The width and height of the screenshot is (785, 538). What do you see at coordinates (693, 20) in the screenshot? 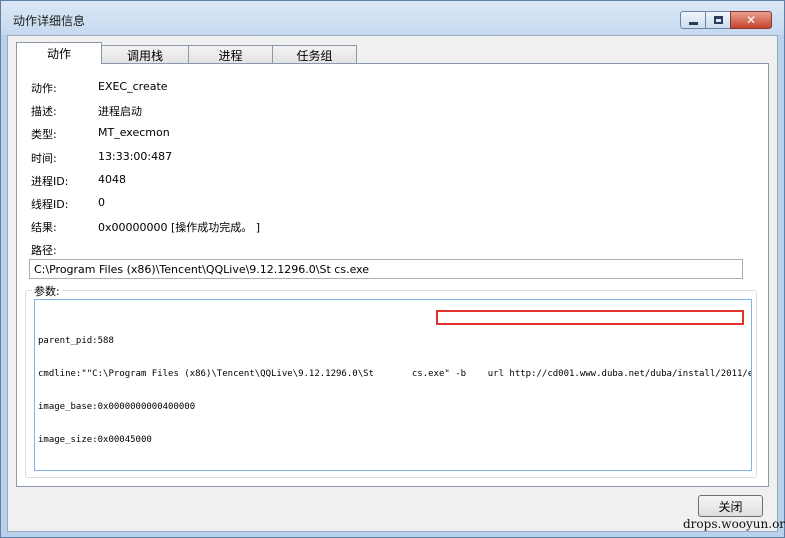
I see `minimize-button` at bounding box center [693, 20].